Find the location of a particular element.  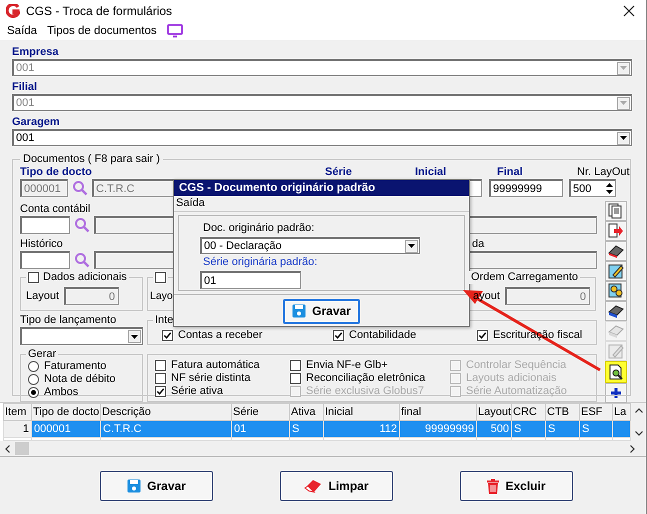

plus-icon is located at coordinates (616, 393).